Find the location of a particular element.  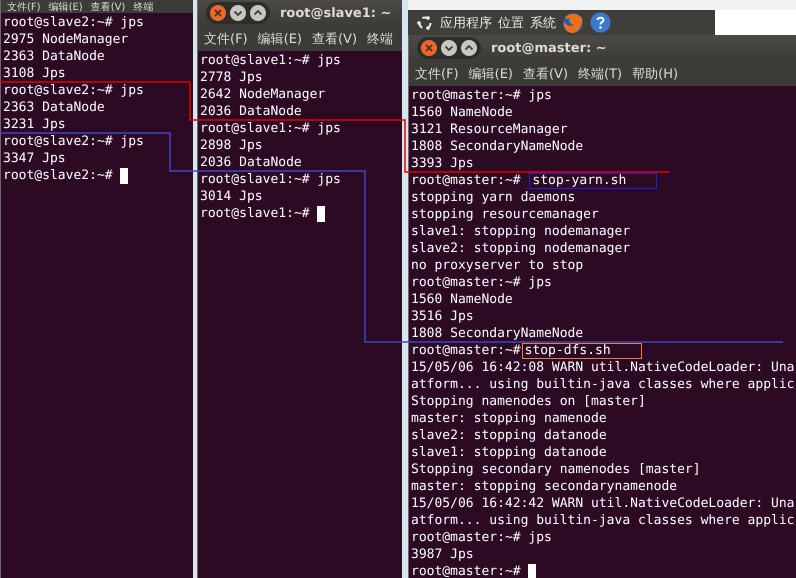

panel-menu-item: 系统 is located at coordinates (543, 23).